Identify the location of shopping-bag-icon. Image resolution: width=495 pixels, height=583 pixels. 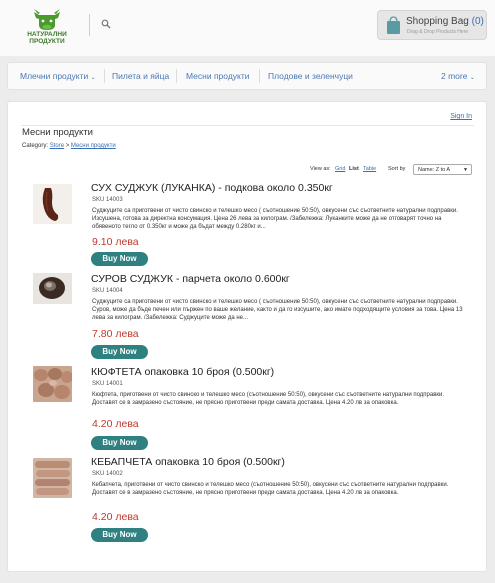
(393, 25).